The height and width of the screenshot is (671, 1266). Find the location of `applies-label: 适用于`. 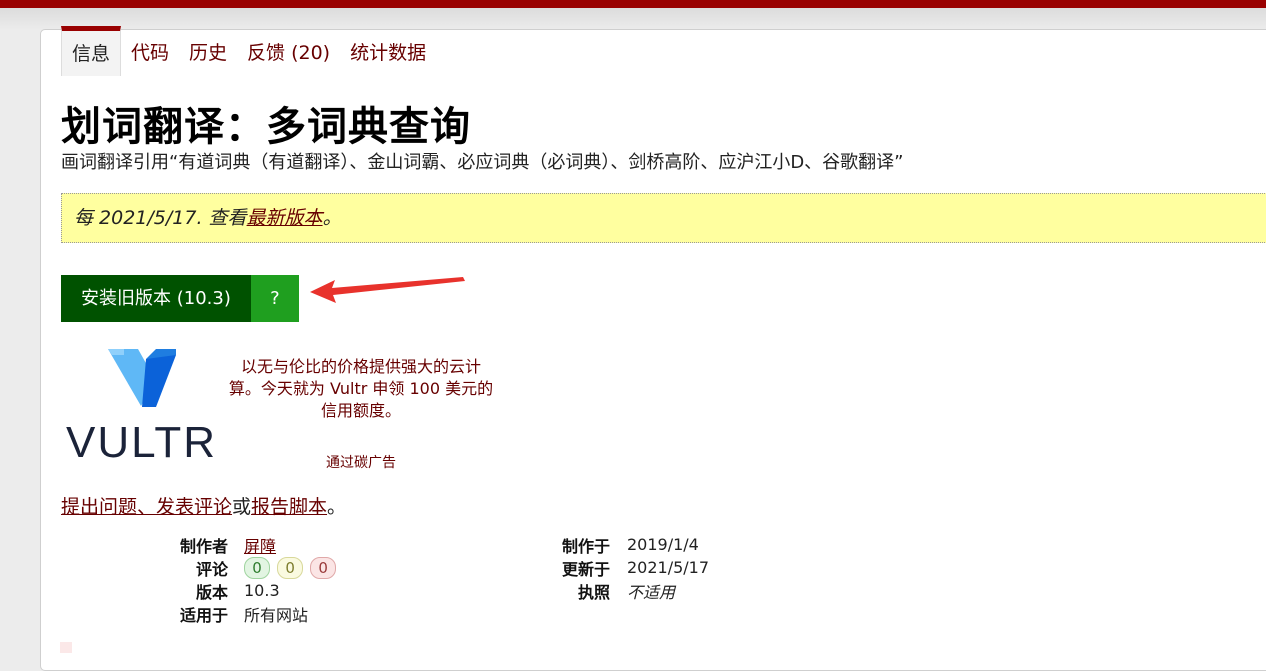

applies-label: 适用于 is located at coordinates (203, 615).